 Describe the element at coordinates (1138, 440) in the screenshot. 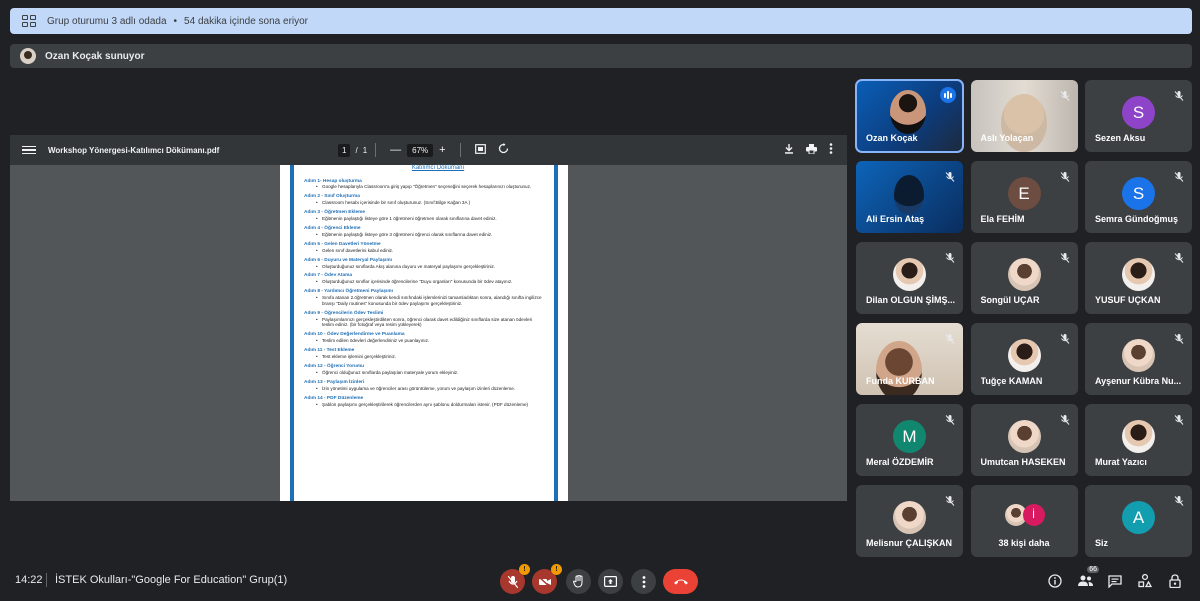

I see `participant-tile: Murat Yazıcı` at that location.